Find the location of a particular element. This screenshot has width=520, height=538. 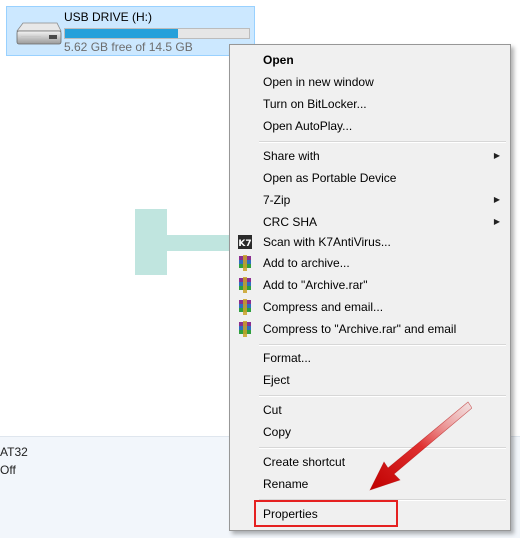

menu-label-eject: Eject is located at coordinates (276, 380).